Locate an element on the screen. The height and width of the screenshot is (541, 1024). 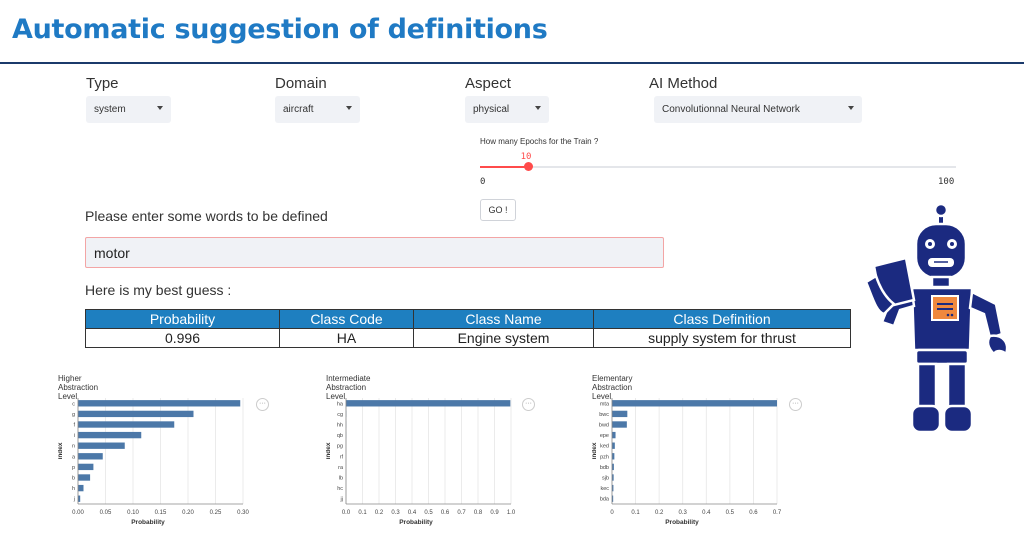
y-tick-label: pzh is located at coordinates (604, 457).